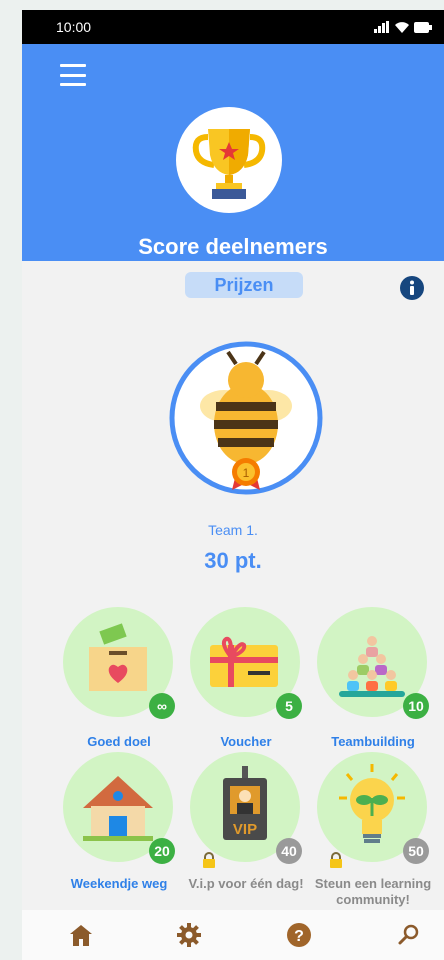 The width and height of the screenshot is (444, 960). Describe the element at coordinates (119, 741) in the screenshot. I see `prize-label: Goed doel` at that location.